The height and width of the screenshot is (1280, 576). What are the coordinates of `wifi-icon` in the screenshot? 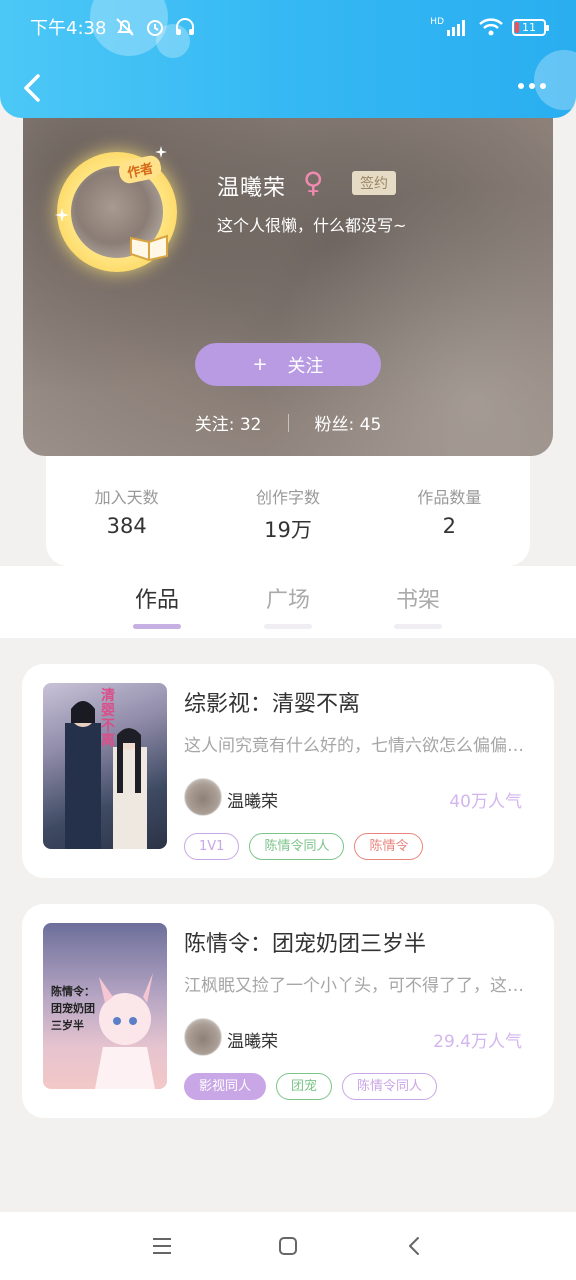 It's located at (491, 27).